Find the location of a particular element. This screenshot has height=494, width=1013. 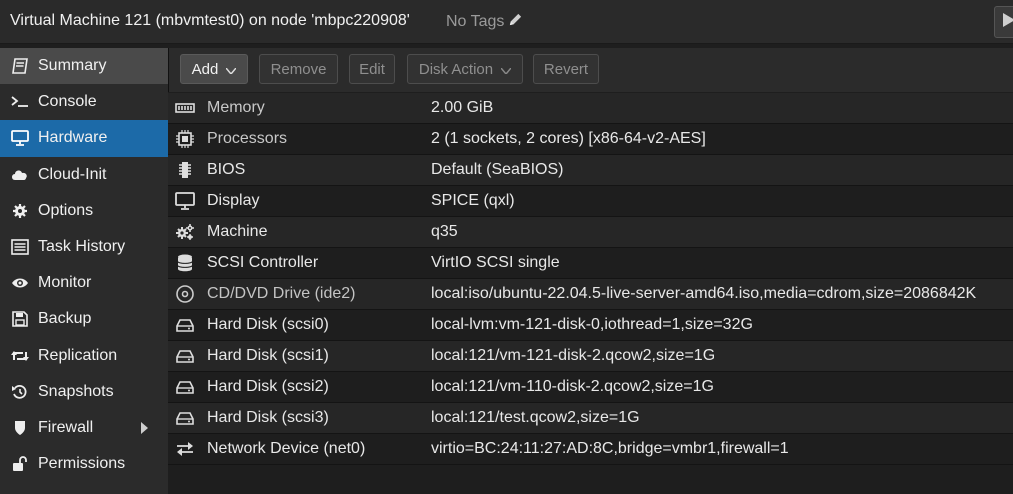

hardware-row-scsi-controller: SCSI Controller VirtIO SCSI single is located at coordinates (590, 263).